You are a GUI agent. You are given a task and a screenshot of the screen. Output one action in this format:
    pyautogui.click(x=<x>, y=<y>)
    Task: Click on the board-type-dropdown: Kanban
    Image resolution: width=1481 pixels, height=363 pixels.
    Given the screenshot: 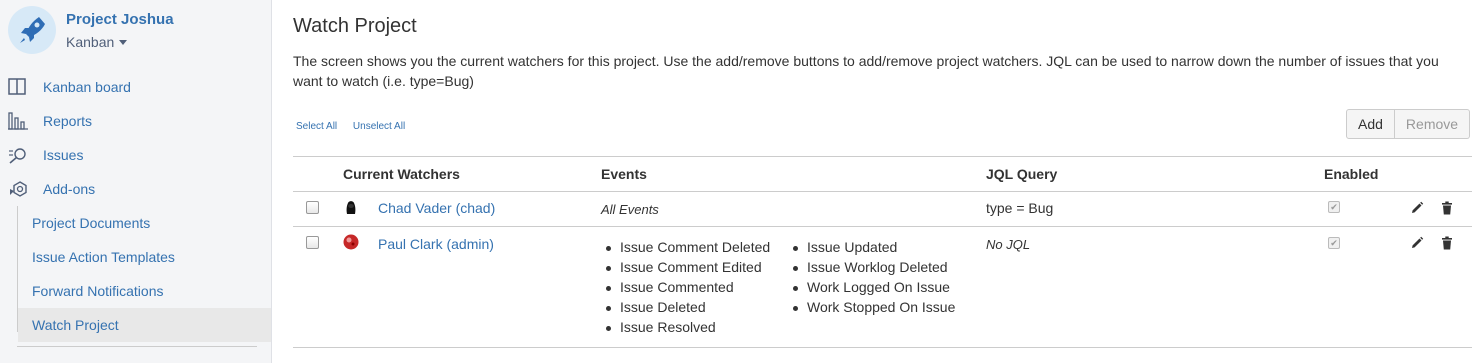 What is the action you would take?
    pyautogui.click(x=97, y=42)
    